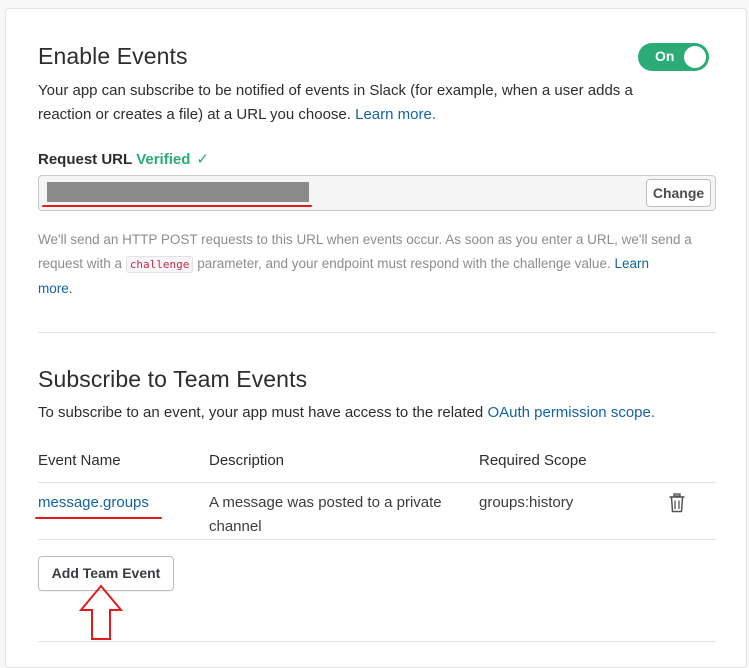 Image resolution: width=749 pixels, height=668 pixels. What do you see at coordinates (202, 159) in the screenshot?
I see `check-icon: ✓` at bounding box center [202, 159].